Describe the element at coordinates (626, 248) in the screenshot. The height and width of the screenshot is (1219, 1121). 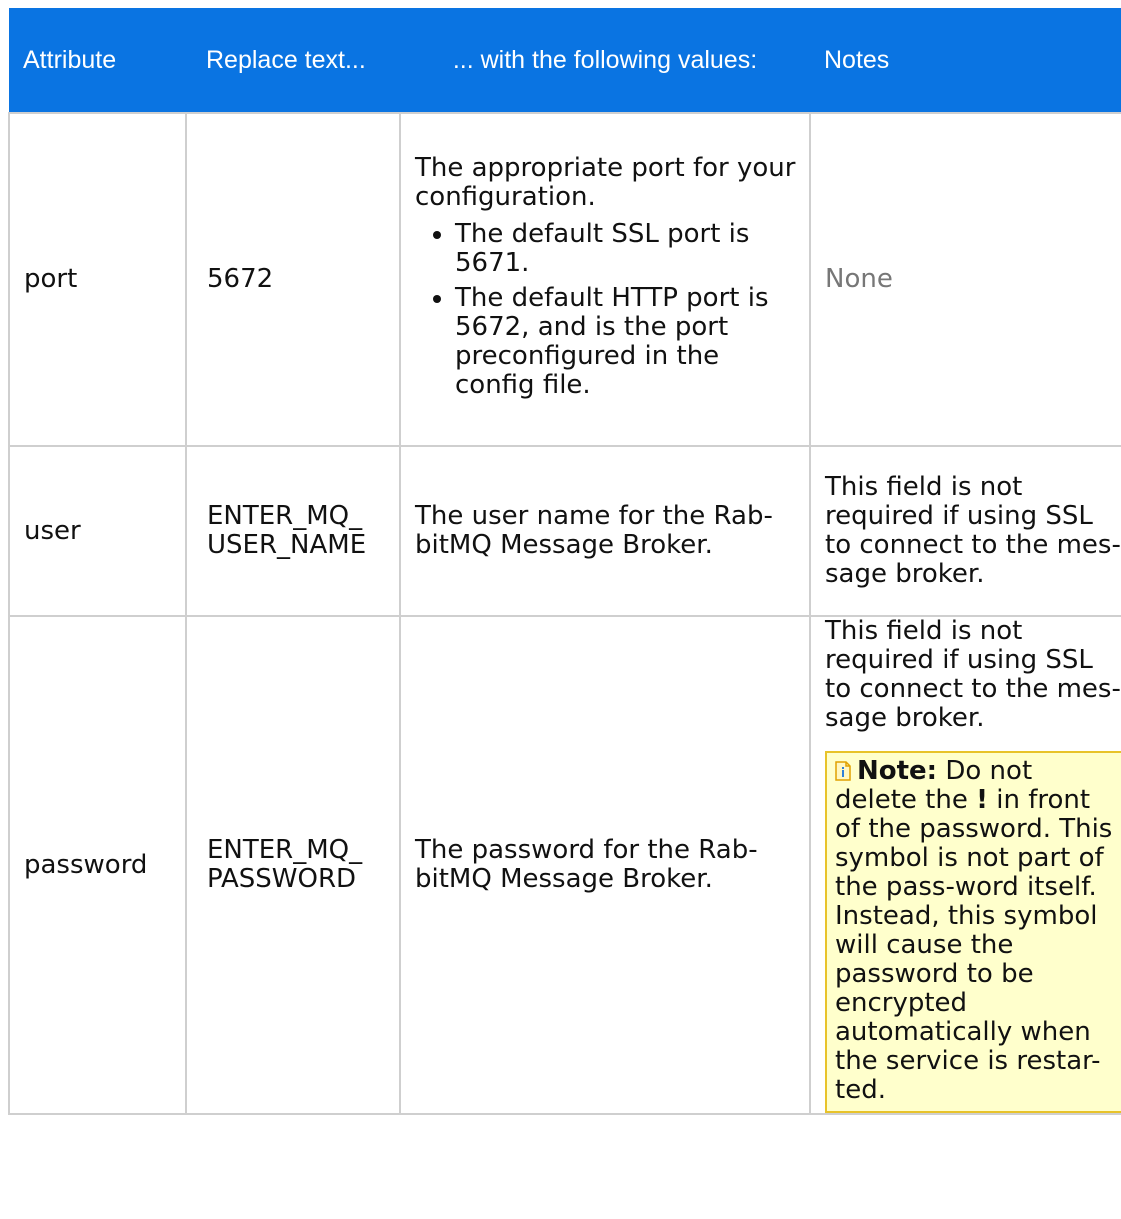
I see `list-item: The default SSL port is 5671.` at that location.